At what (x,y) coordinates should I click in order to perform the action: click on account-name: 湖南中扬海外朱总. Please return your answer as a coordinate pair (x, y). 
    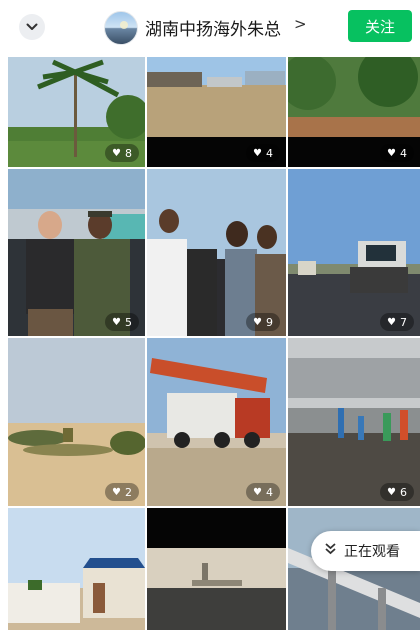
    Looking at the image, I should click on (213, 27).